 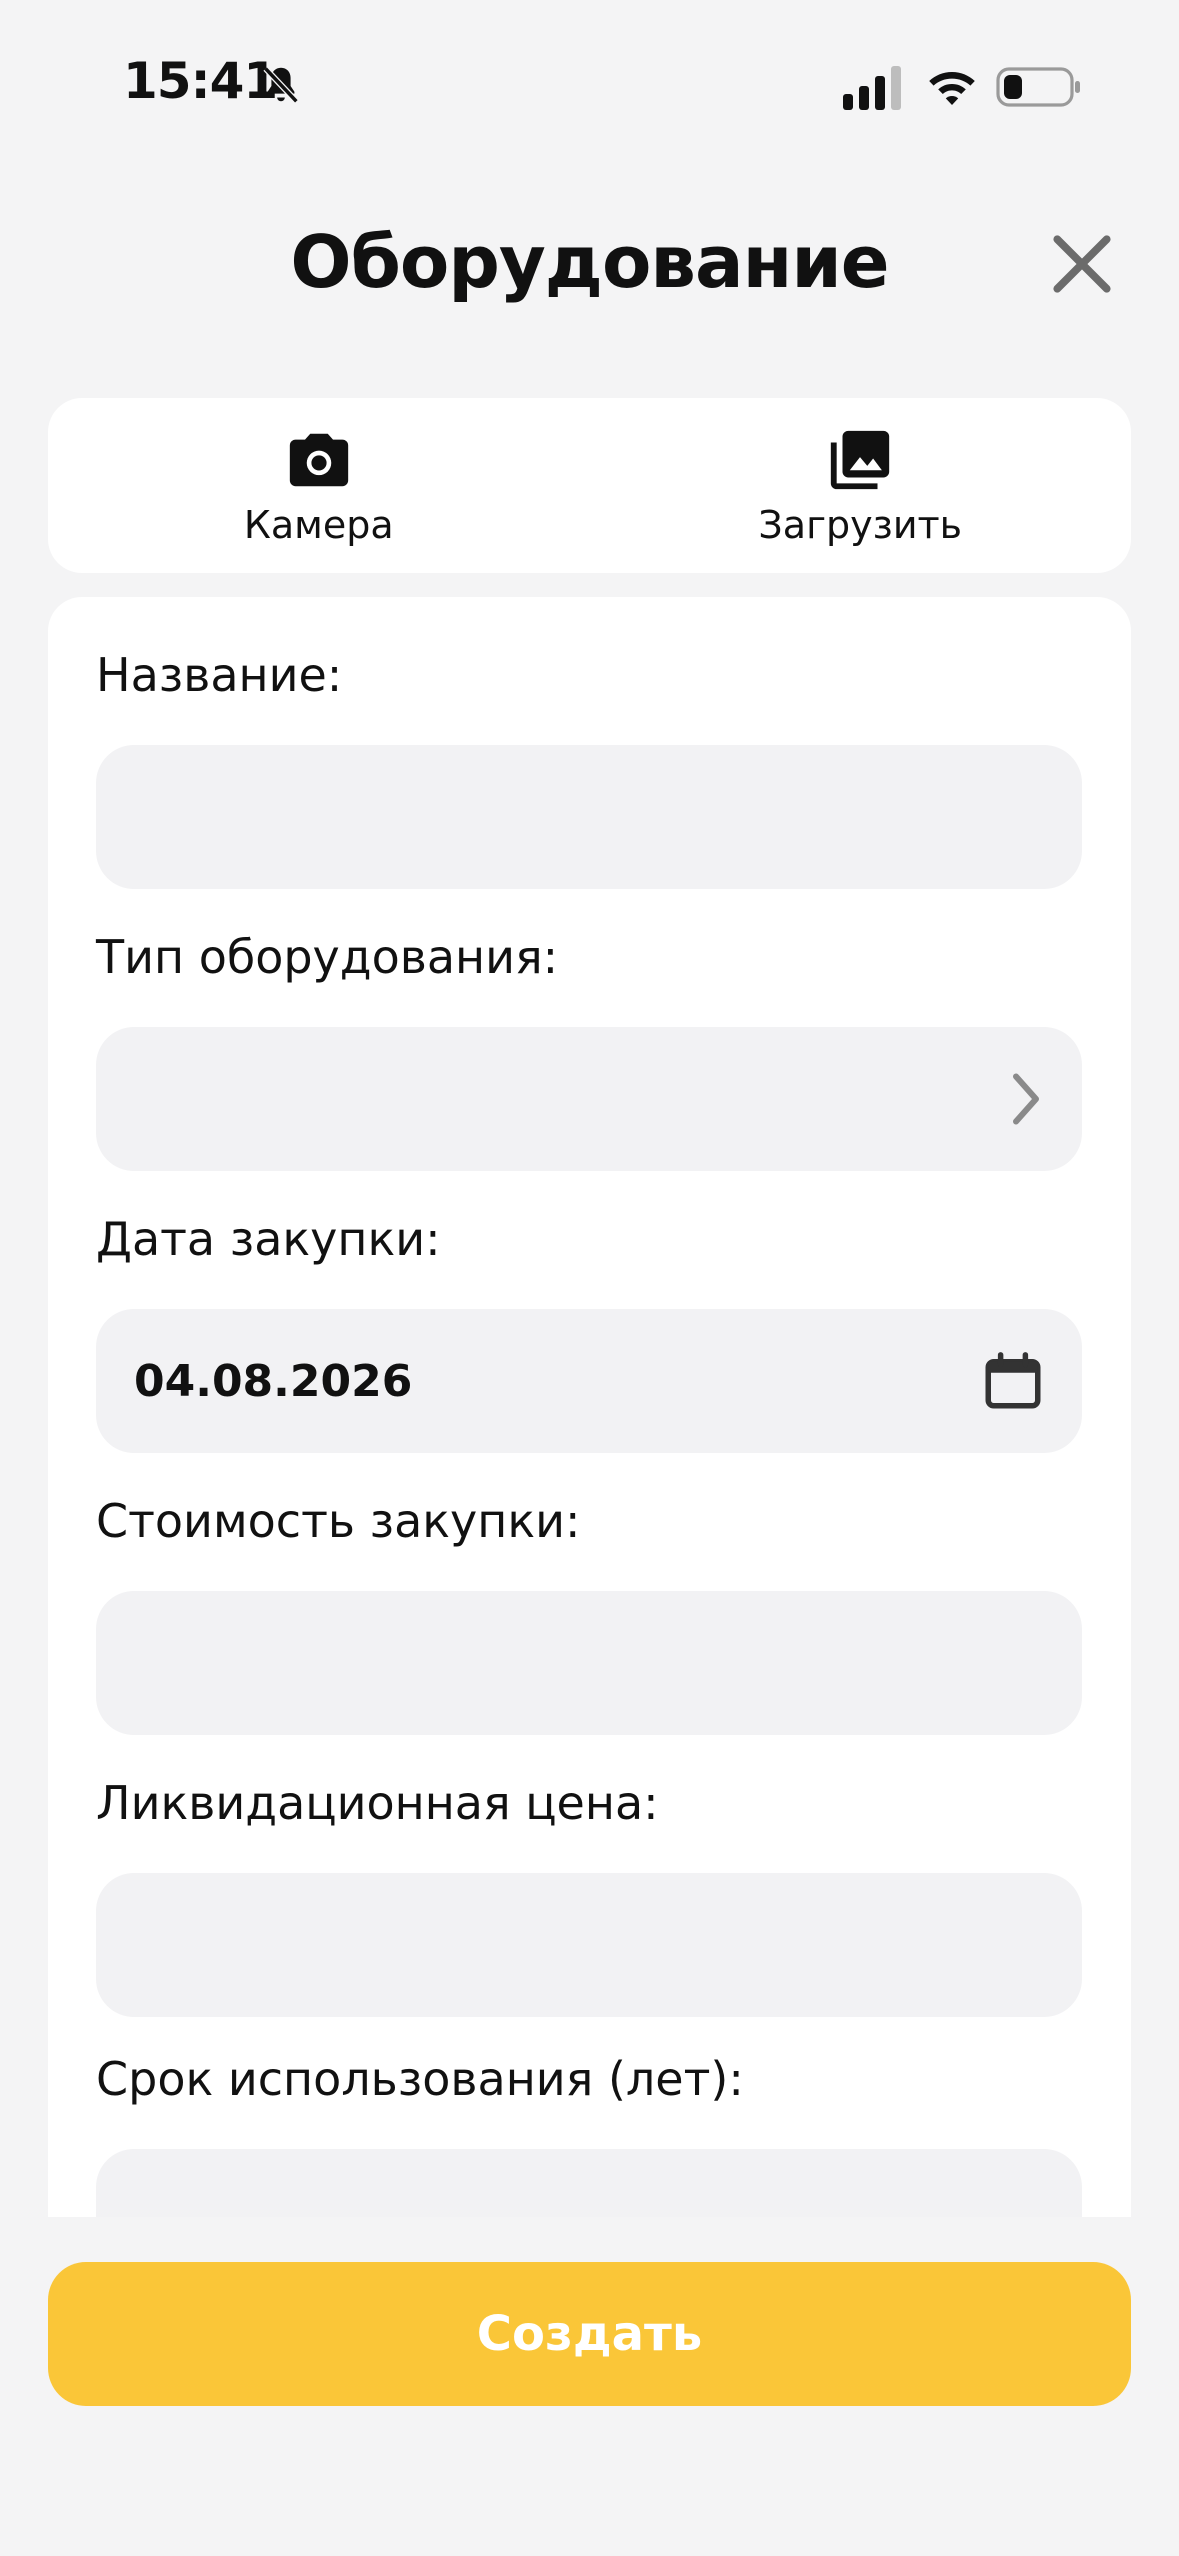 I want to click on liquidation-price-input, so click(x=589, y=1945).